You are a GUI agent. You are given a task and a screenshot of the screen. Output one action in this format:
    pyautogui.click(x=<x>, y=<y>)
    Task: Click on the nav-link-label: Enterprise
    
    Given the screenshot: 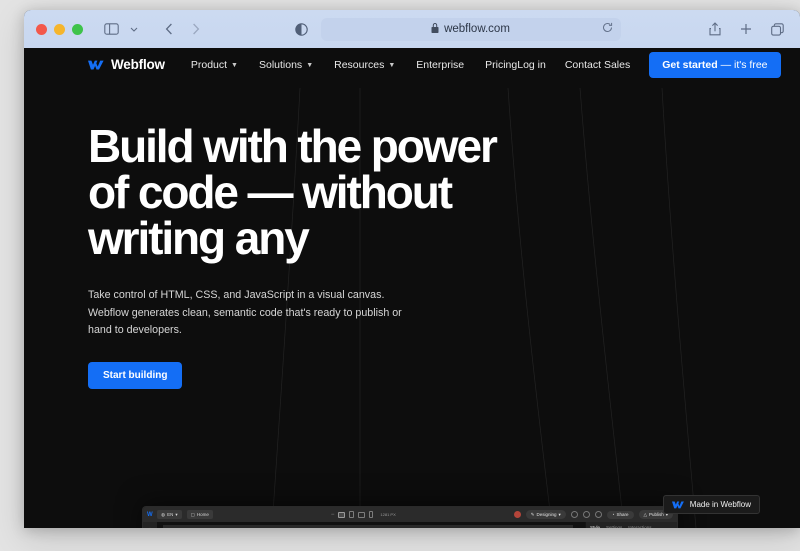 What is the action you would take?
    pyautogui.click(x=440, y=64)
    